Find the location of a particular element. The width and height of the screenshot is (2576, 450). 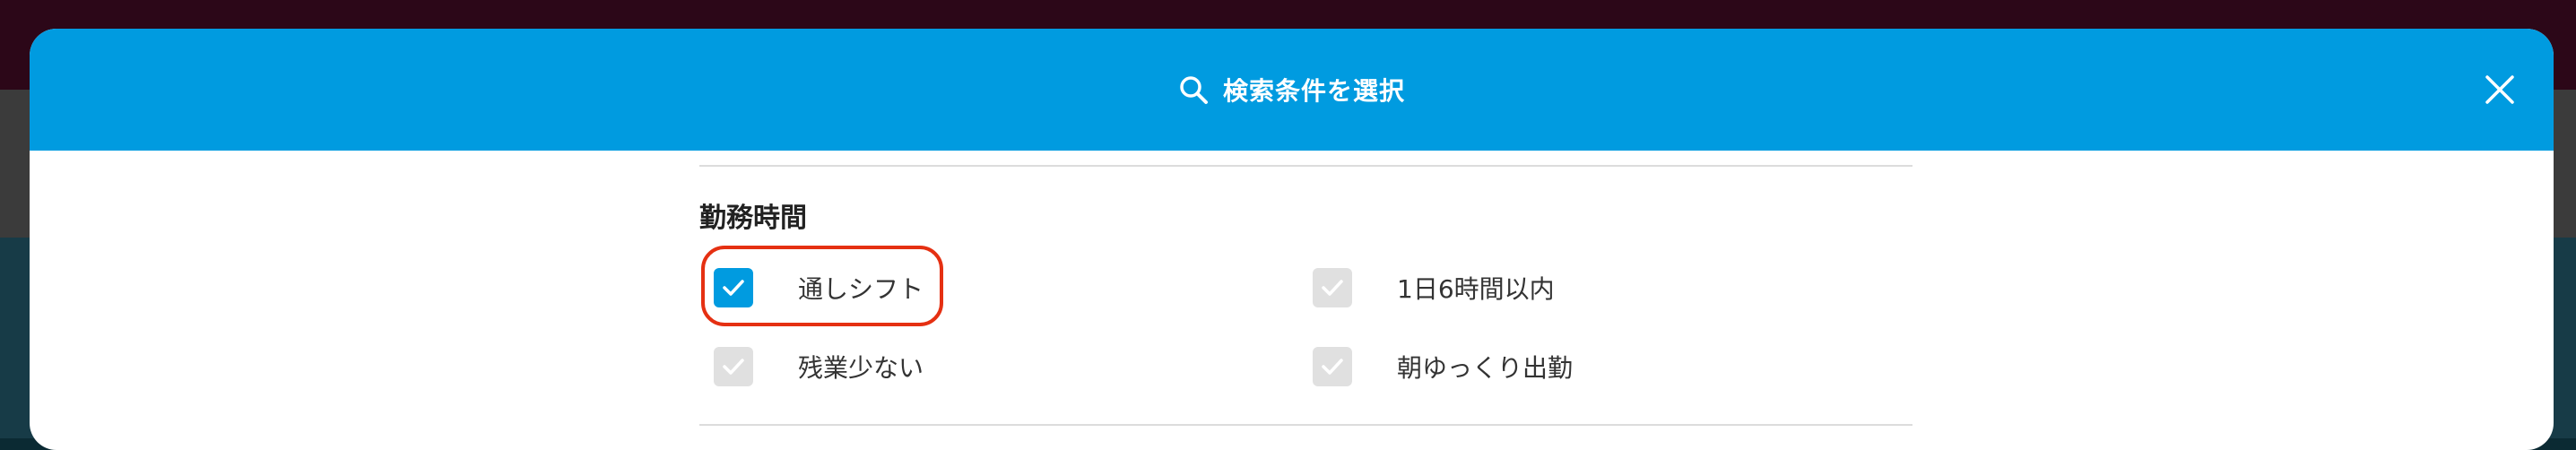

search-icon is located at coordinates (1193, 90).